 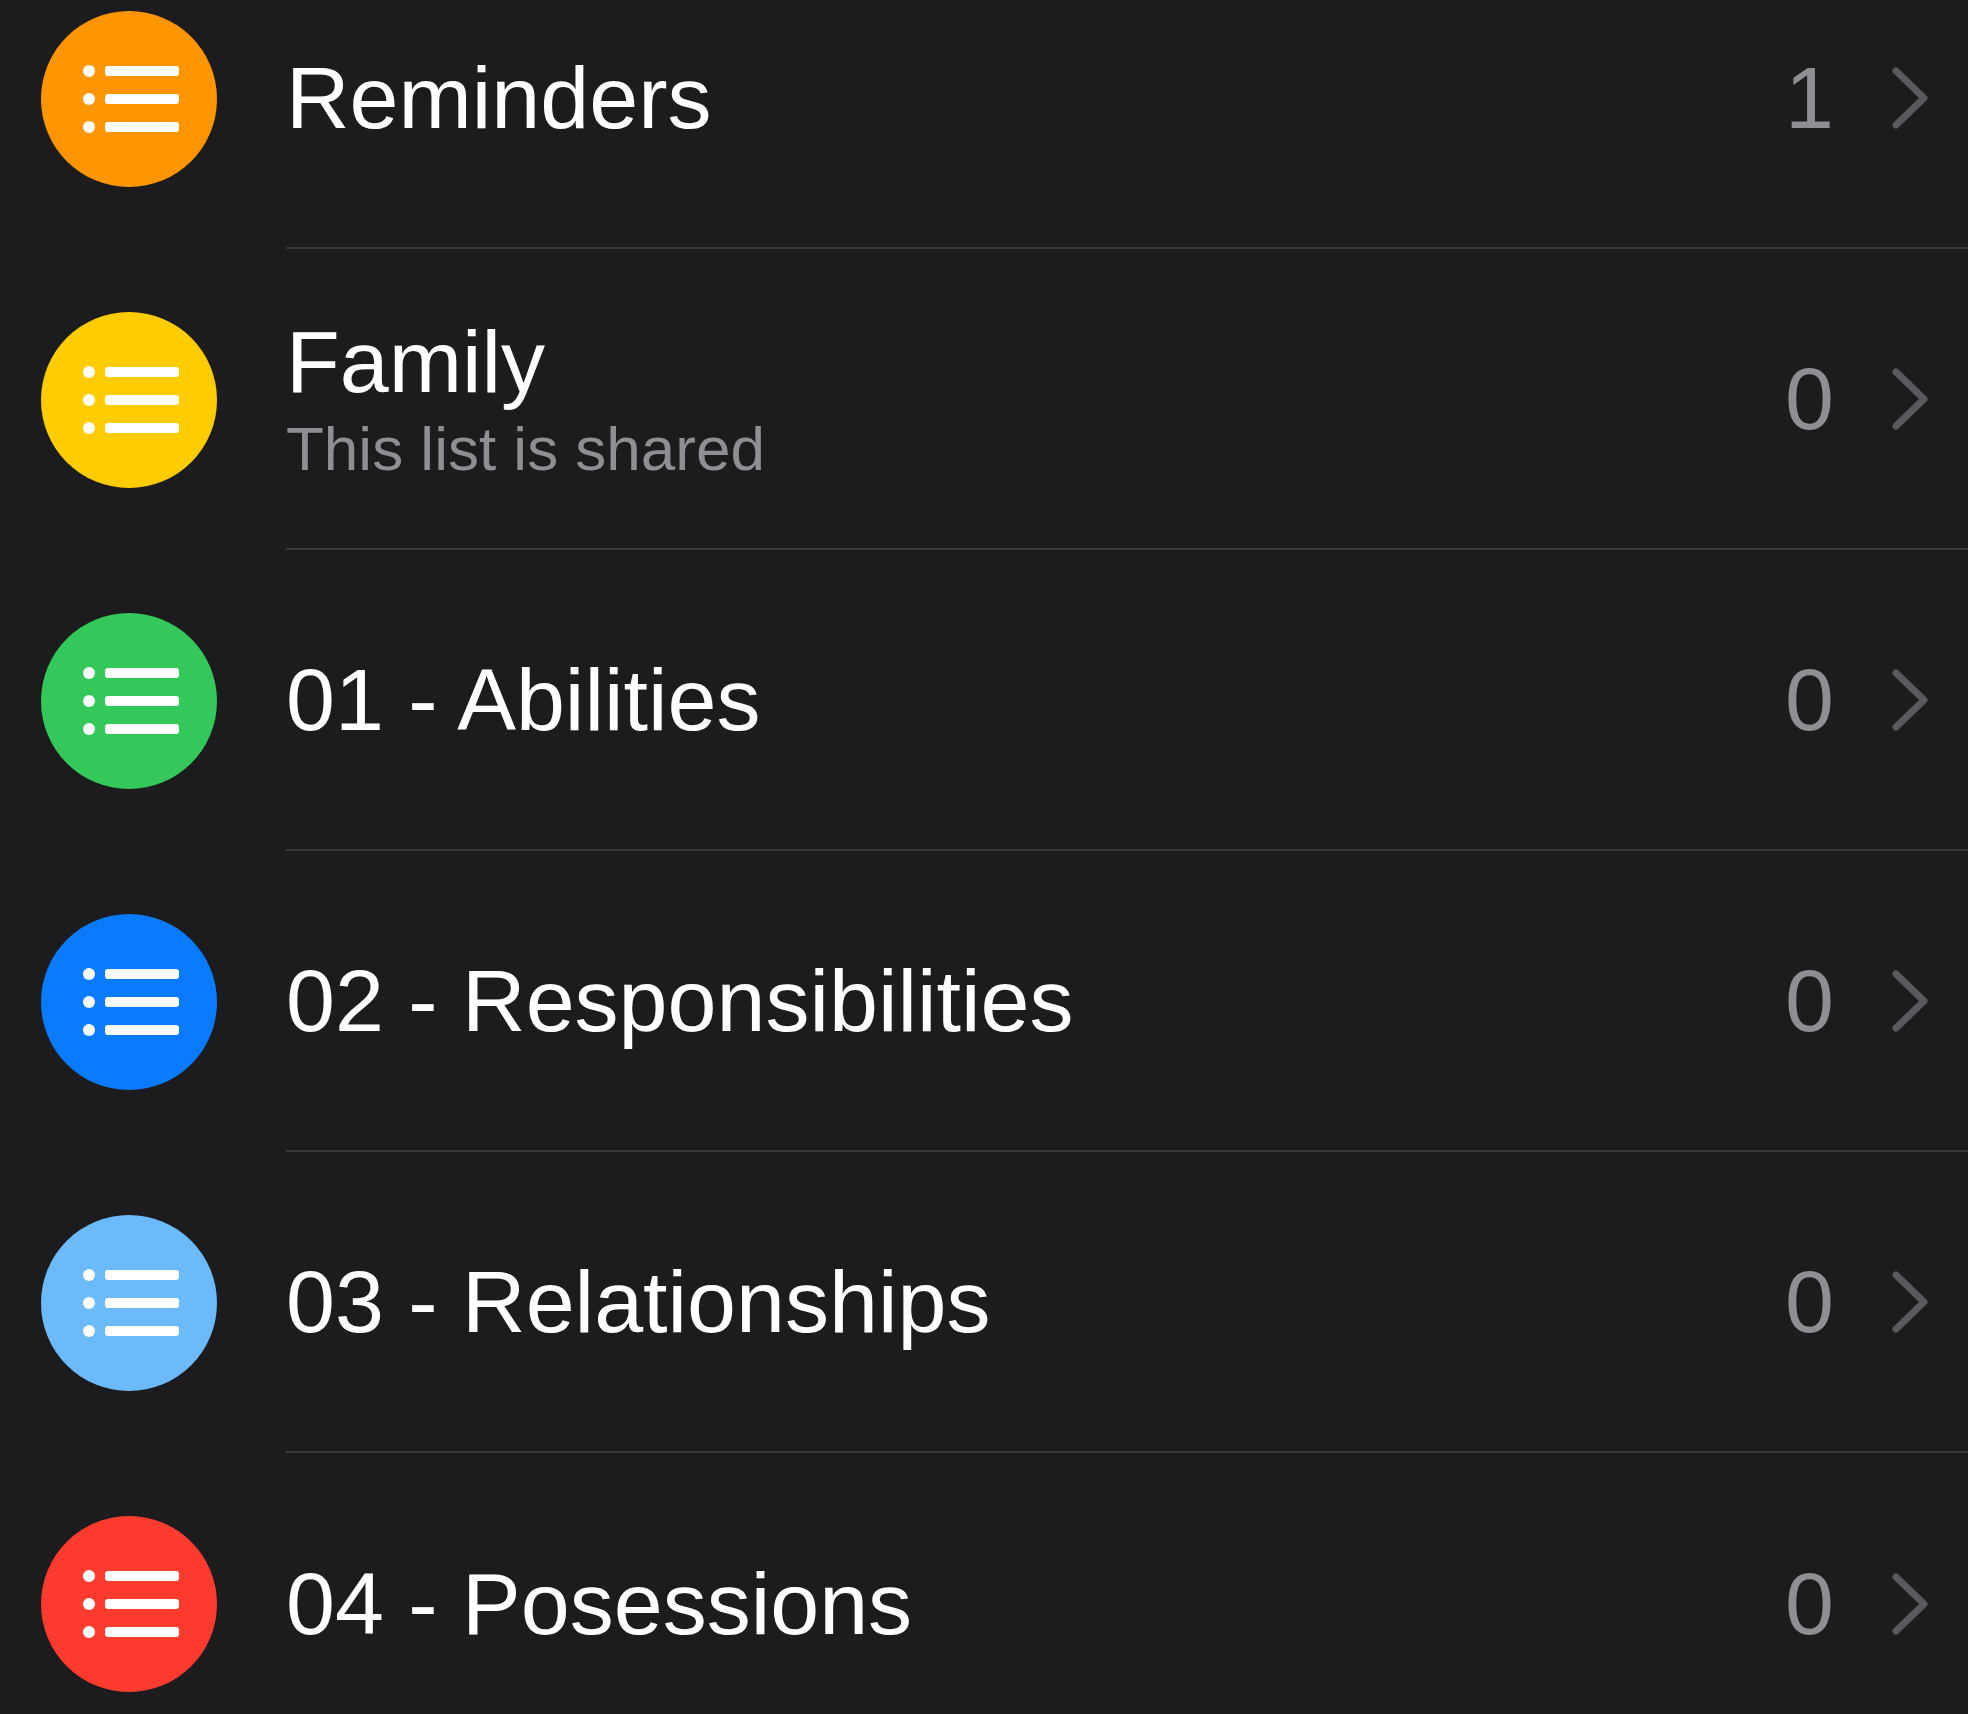 What do you see at coordinates (499, 97) in the screenshot?
I see `list-name: Reminders` at bounding box center [499, 97].